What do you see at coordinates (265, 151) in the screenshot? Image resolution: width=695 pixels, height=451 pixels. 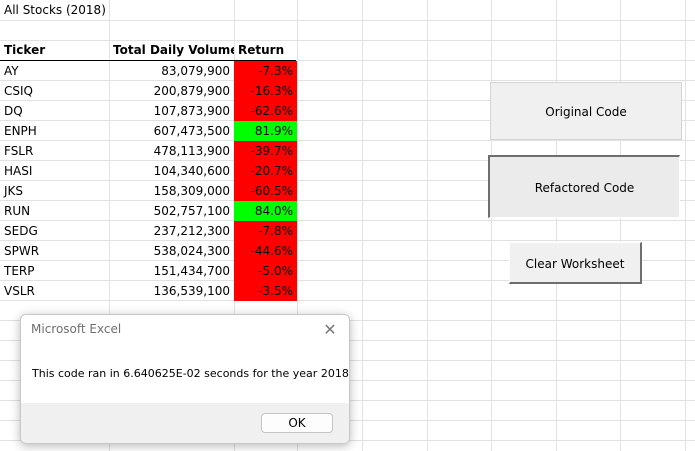 I see `return-cell: -39.7%` at bounding box center [265, 151].